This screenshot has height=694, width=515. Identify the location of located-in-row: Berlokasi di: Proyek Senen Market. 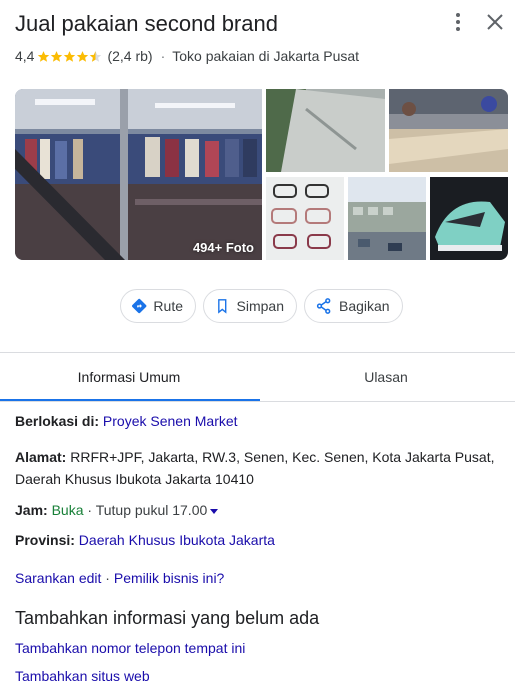
(126, 421).